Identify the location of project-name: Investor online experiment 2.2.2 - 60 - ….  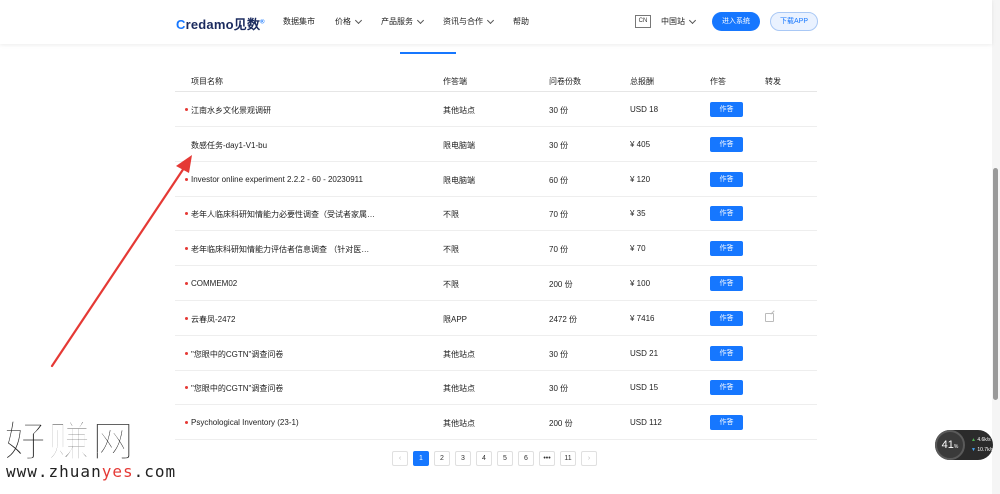
(277, 179).